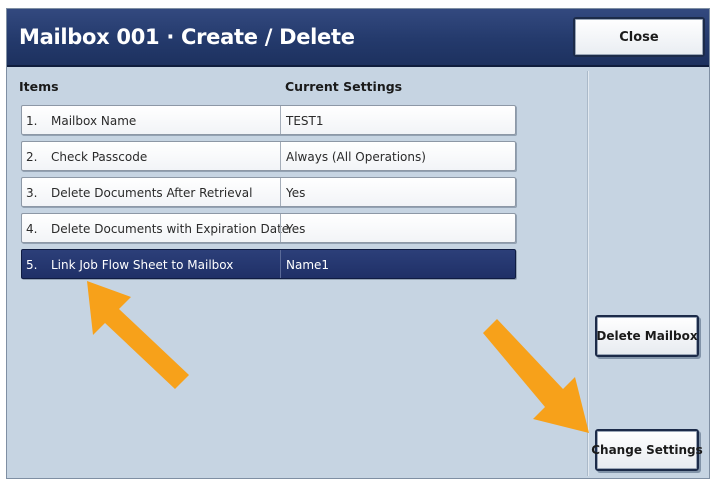 The image size is (716, 479). I want to click on item-label: Mailbox Name, so click(94, 121).